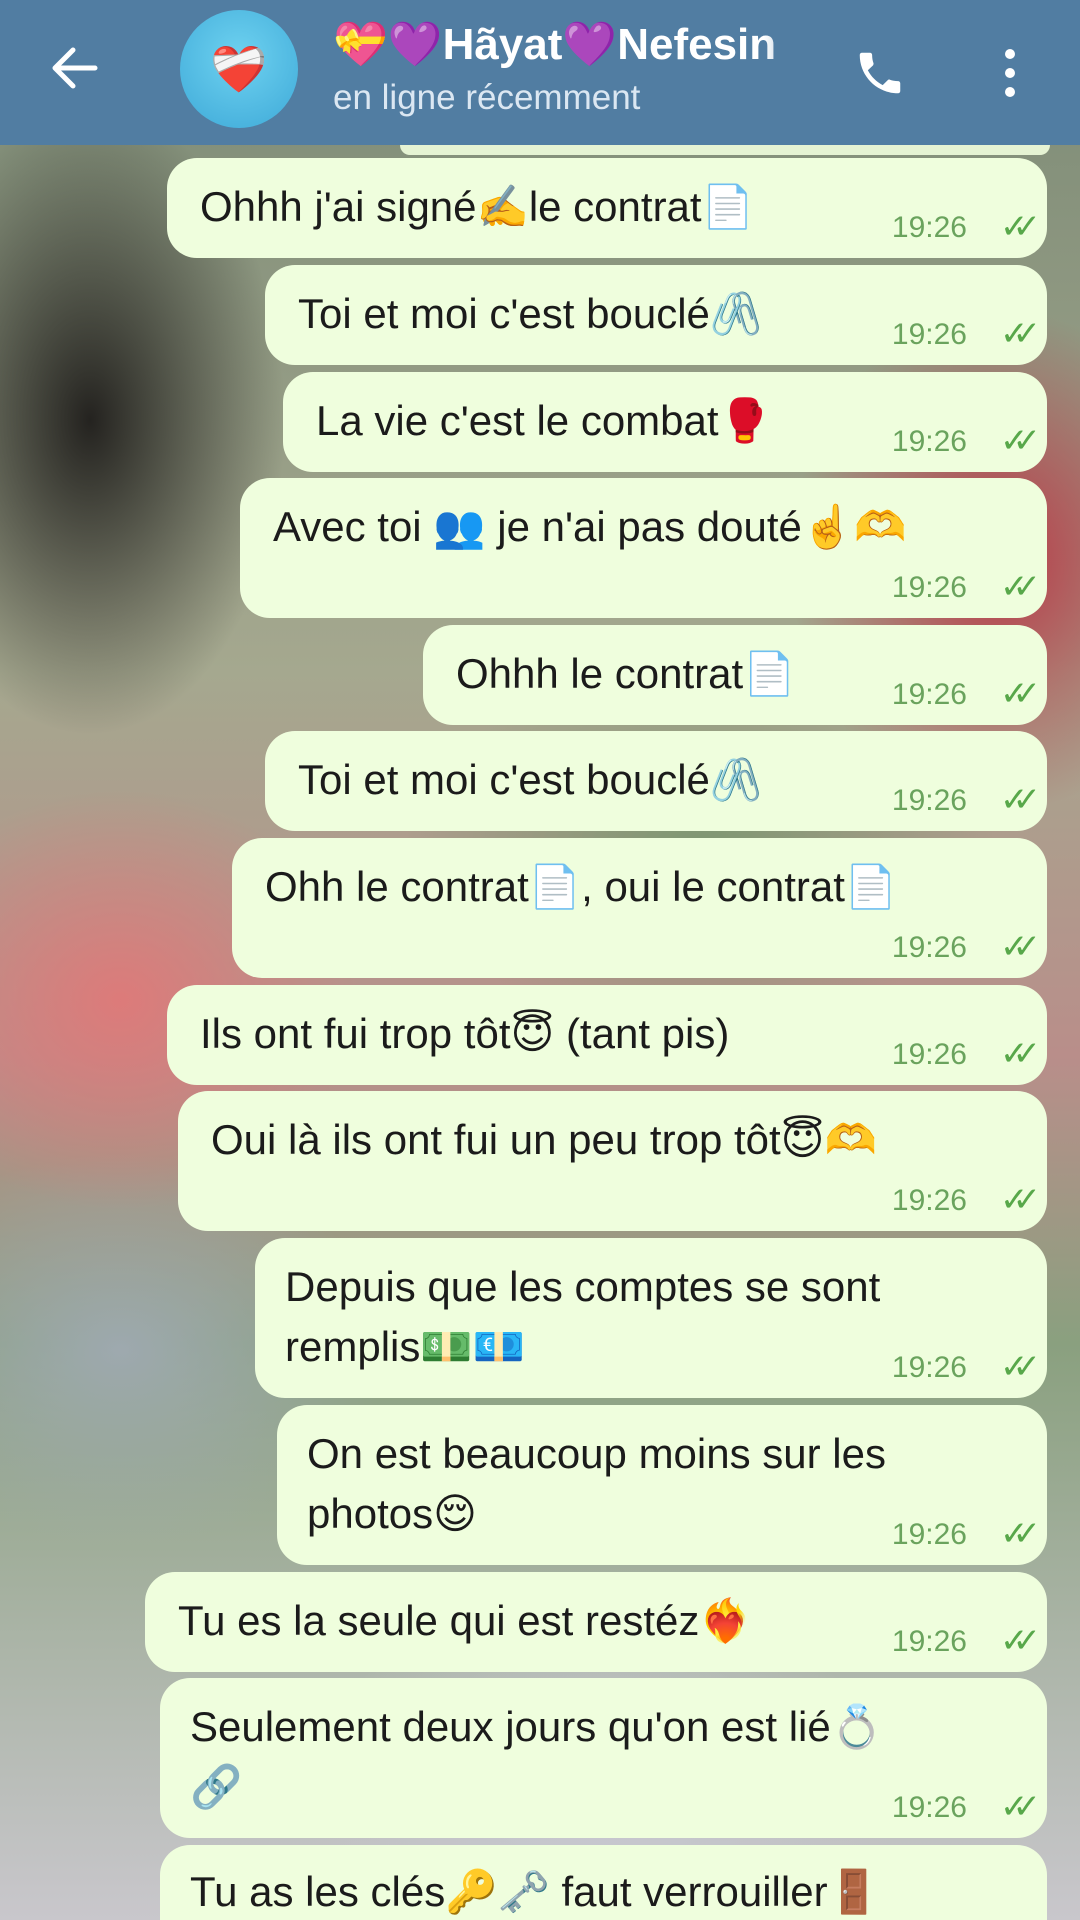 The width and height of the screenshot is (1080, 1920). I want to click on call-button, so click(880, 73).